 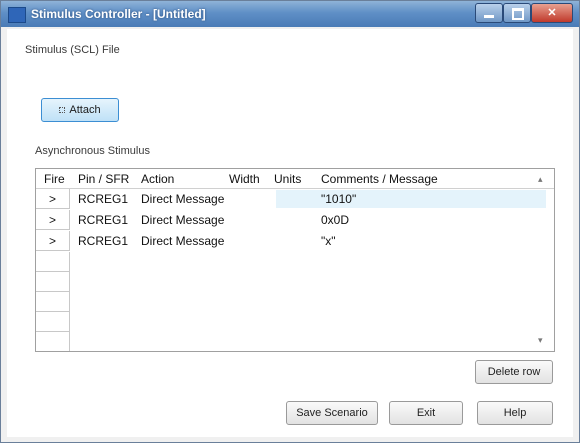 What do you see at coordinates (295, 241) in the screenshot?
I see `table-row: > RCREG1 Direct Message "x"` at bounding box center [295, 241].